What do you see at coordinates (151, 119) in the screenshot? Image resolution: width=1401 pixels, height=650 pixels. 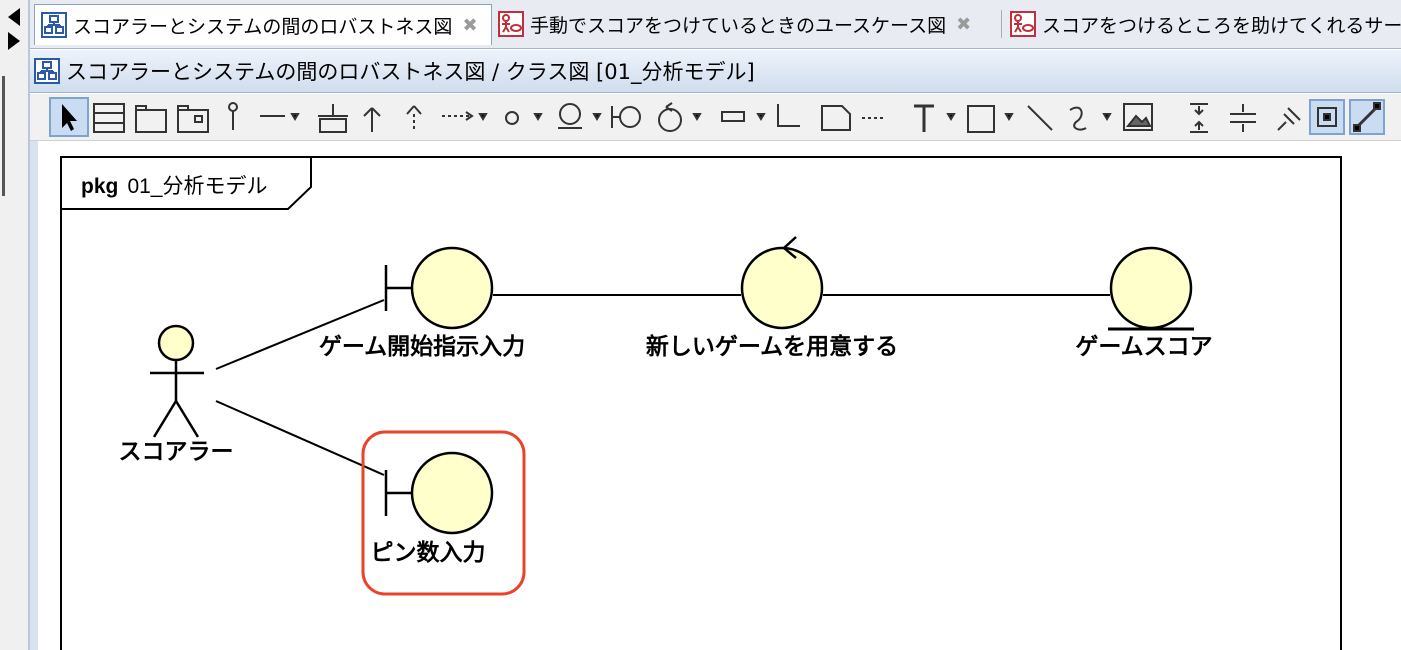 I see `package-tool-icon` at bounding box center [151, 119].